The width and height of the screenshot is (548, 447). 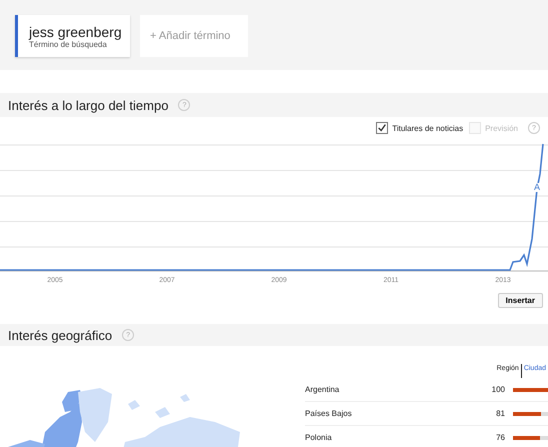 I want to click on embed-button: Insertar, so click(x=520, y=300).